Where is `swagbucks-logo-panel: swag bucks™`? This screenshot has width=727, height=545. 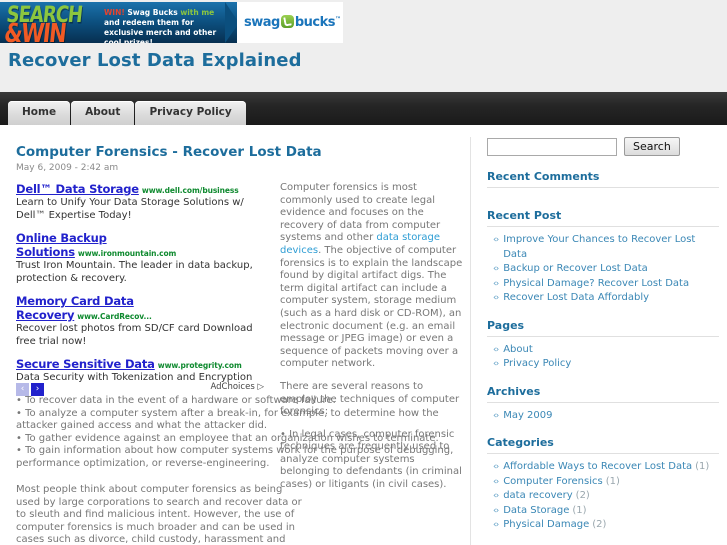
swagbucks-logo-panel: swag bucks™ is located at coordinates (290, 22).